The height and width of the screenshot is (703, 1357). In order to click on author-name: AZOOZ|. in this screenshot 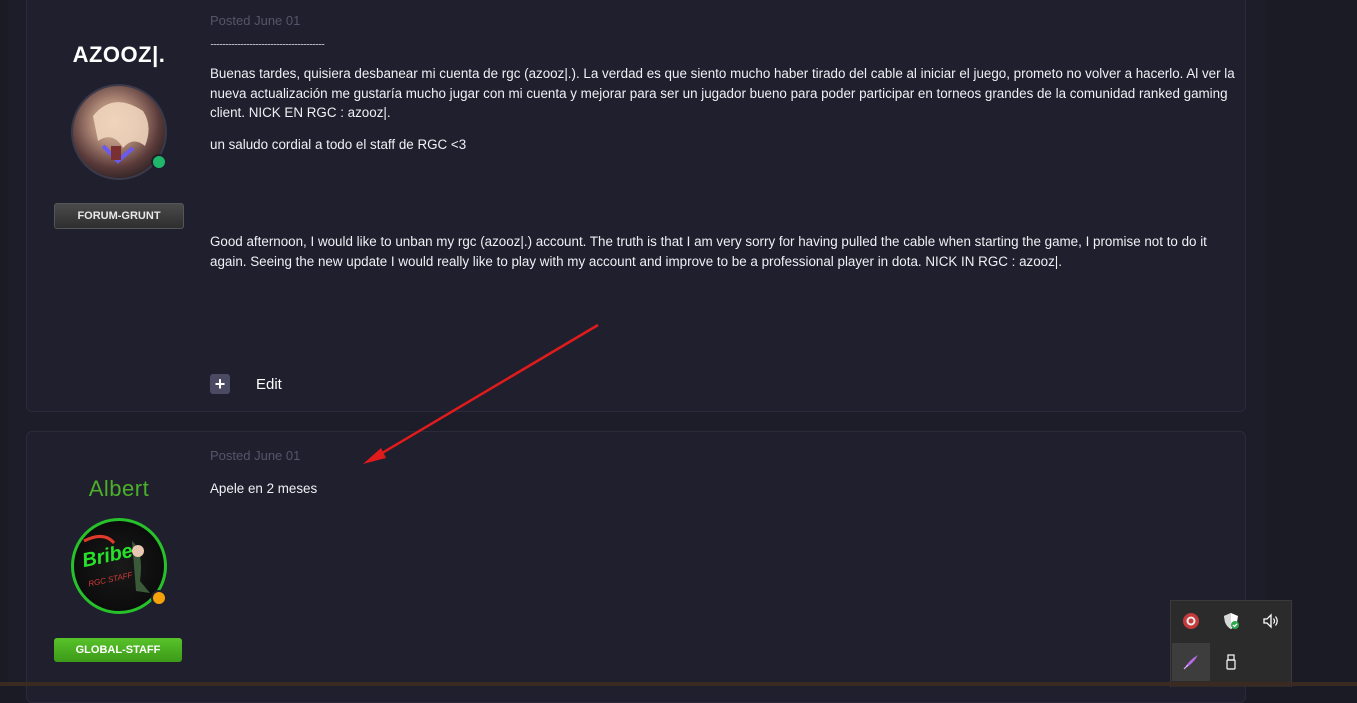, I will do `click(119, 55)`.